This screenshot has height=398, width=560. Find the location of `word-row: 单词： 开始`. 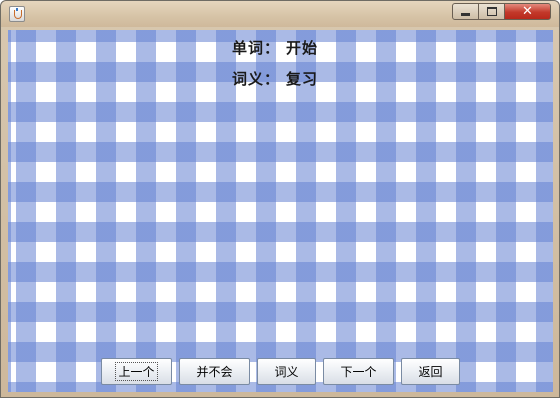

word-row: 单词： 开始 is located at coordinates (275, 47).